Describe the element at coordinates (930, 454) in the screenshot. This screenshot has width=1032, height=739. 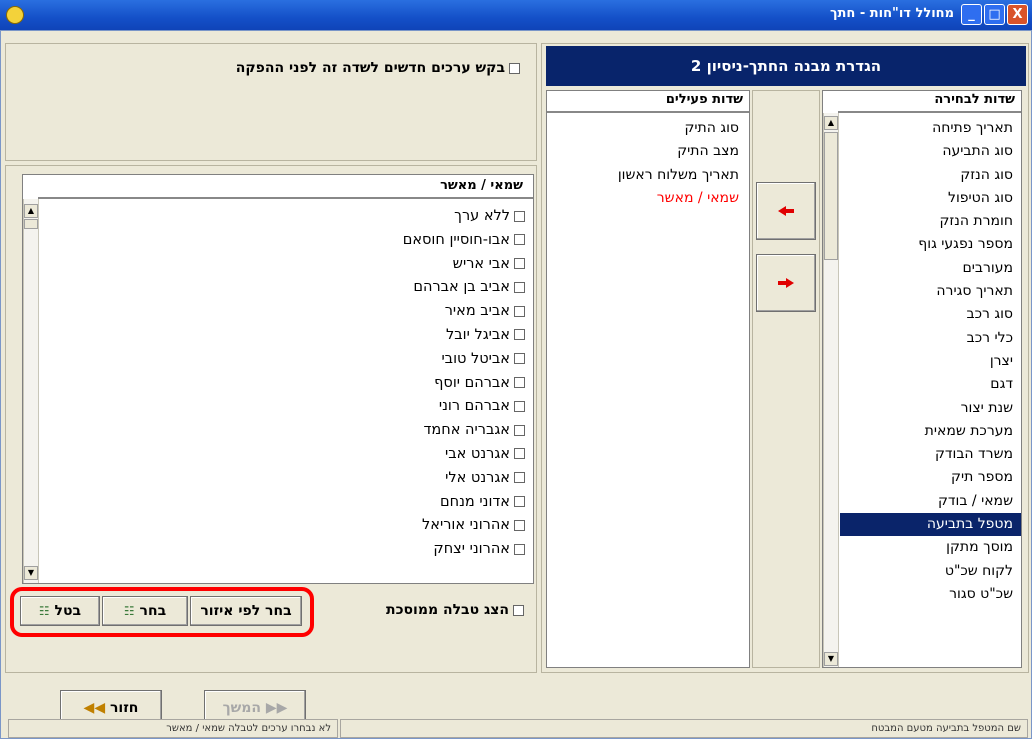
I see `available-field-item: משרד הבודק` at that location.